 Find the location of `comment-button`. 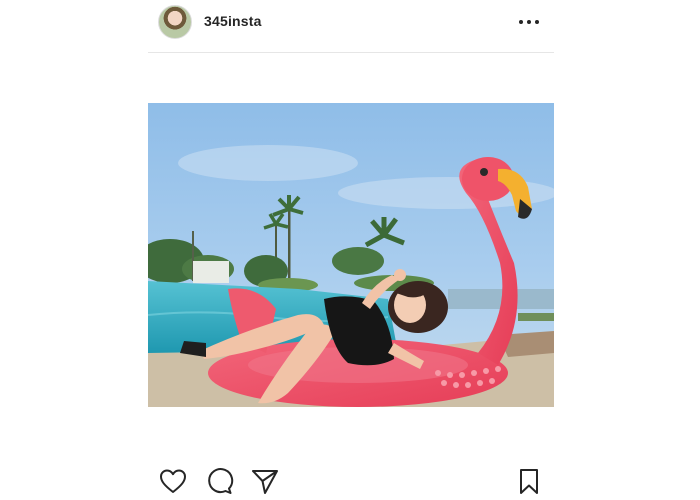

comment-button is located at coordinates (219, 481).